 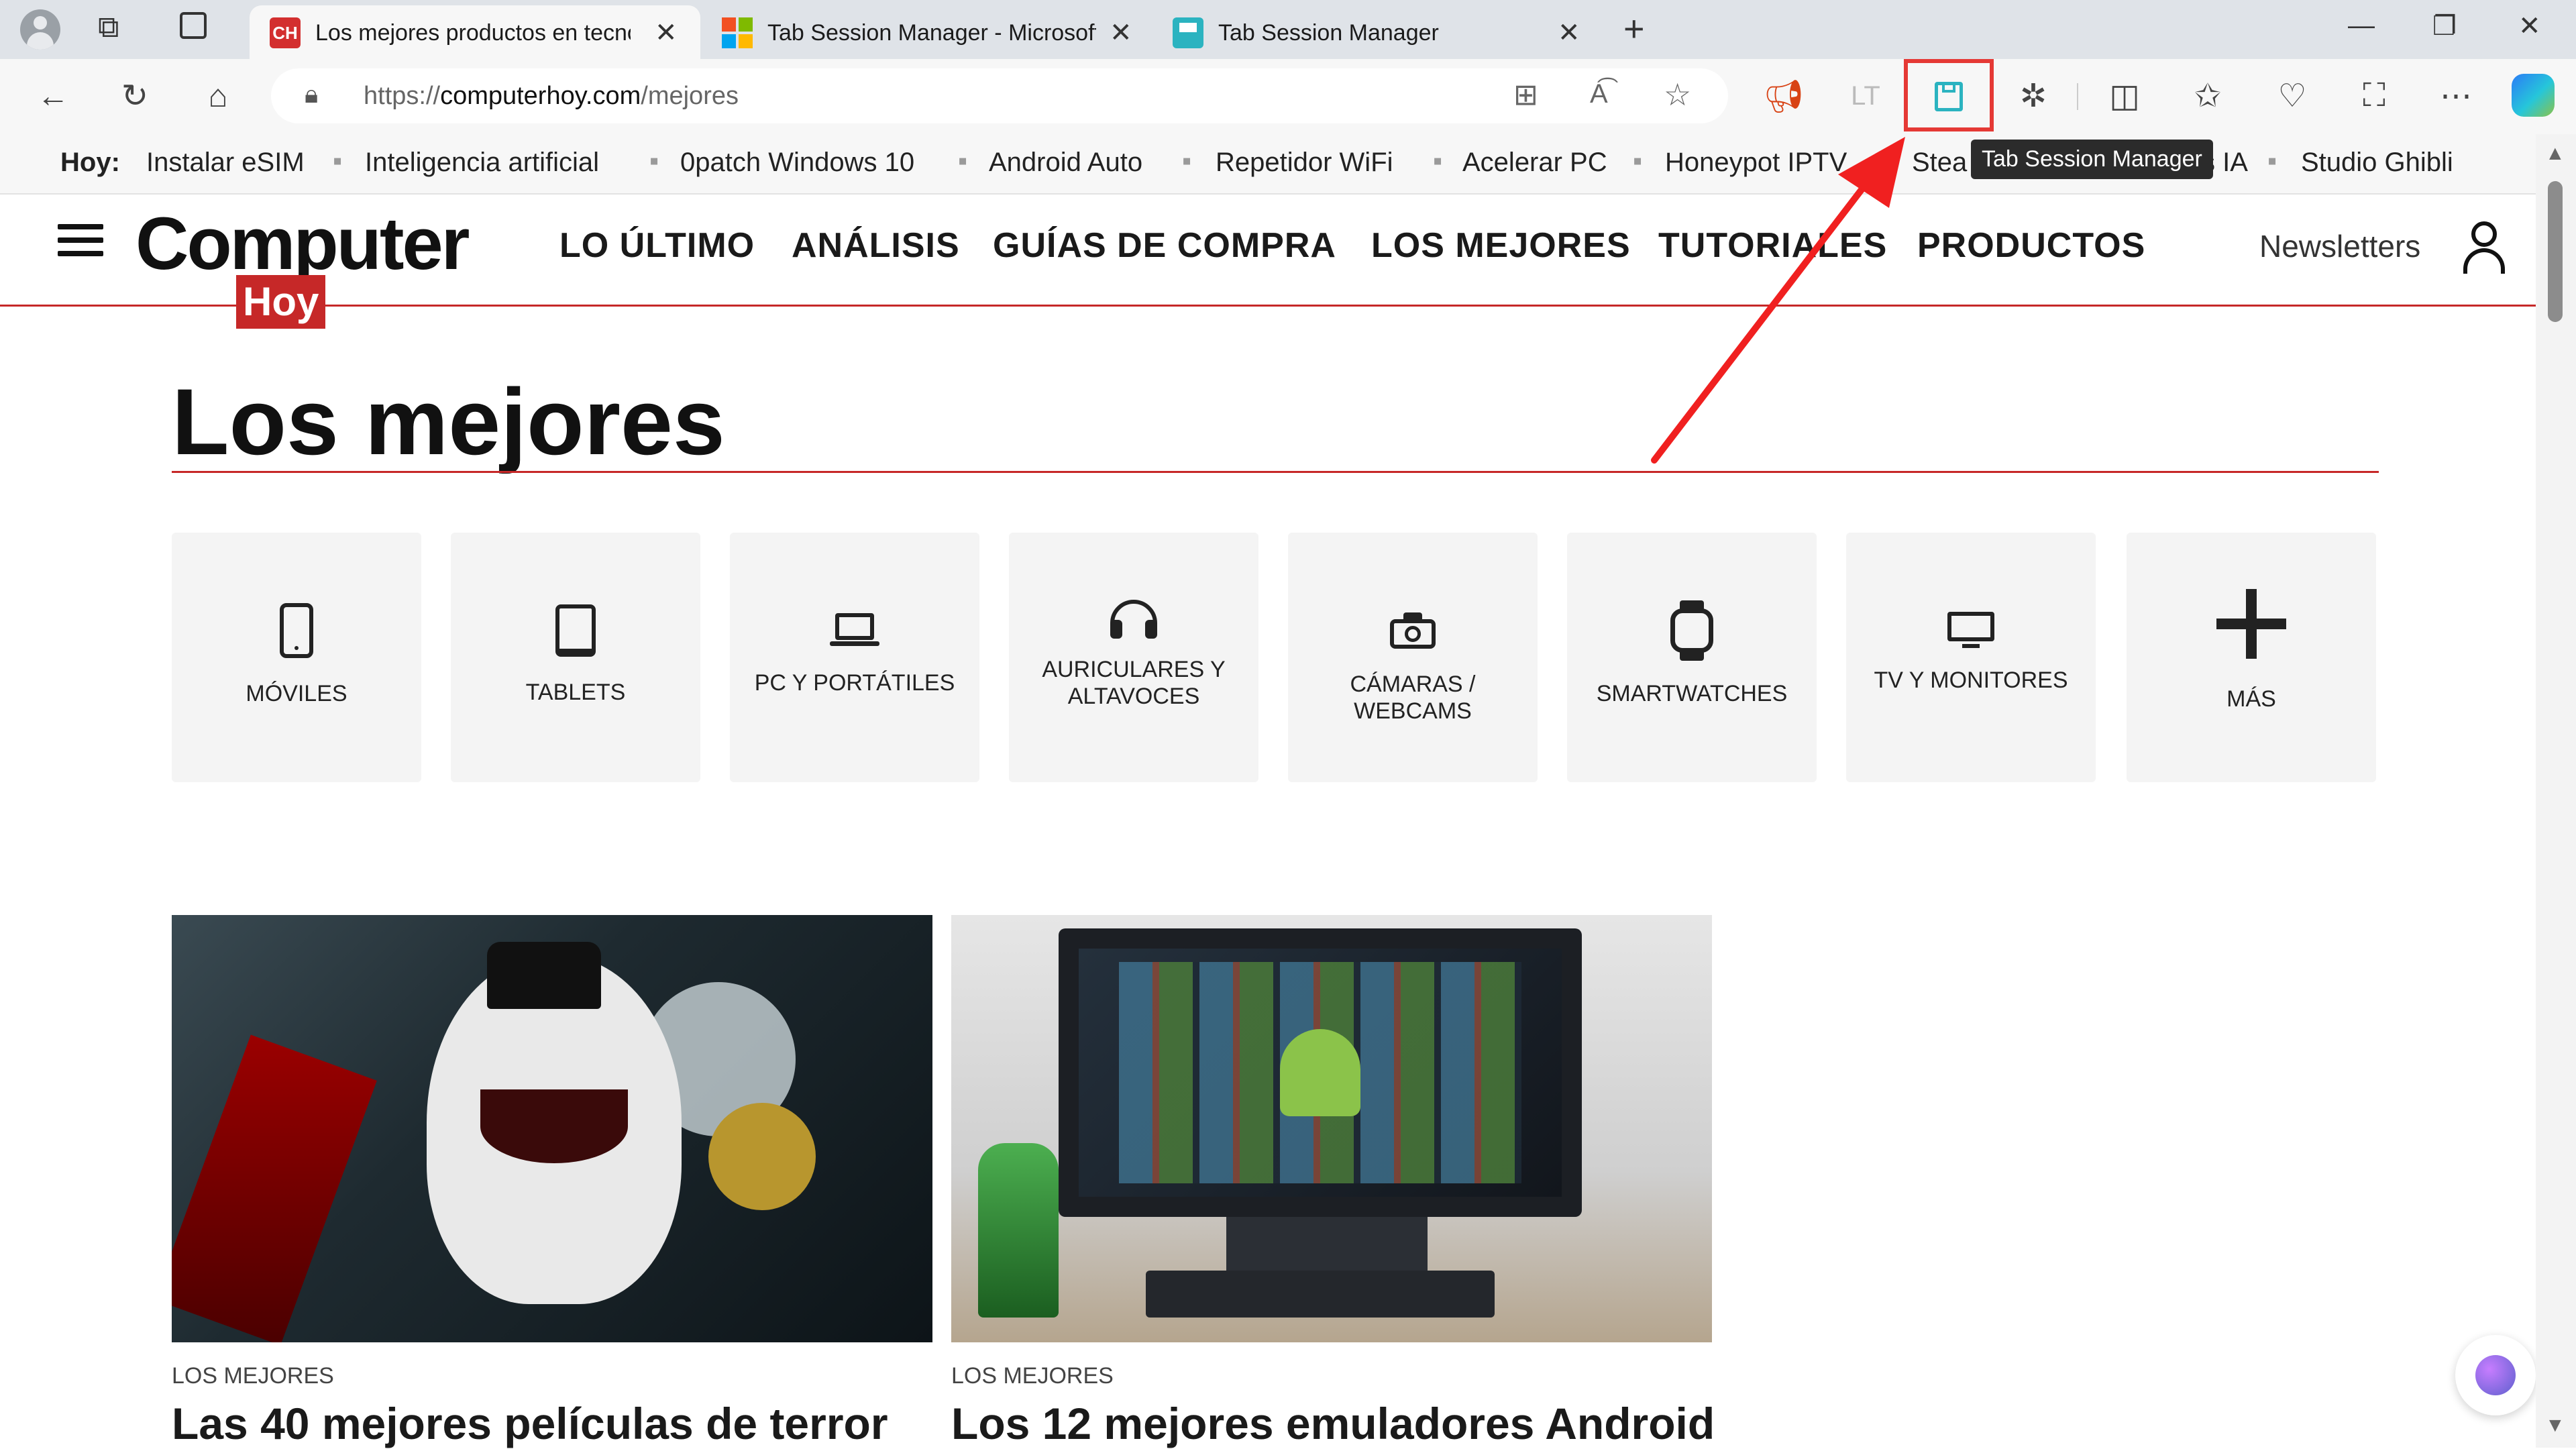 I want to click on bookmark-item: Studio Ghibli, so click(x=2377, y=163).